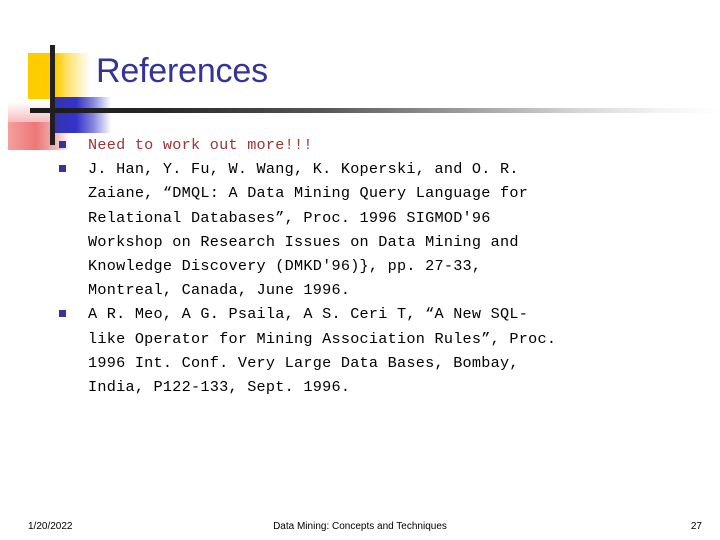 This screenshot has height=540, width=720. What do you see at coordinates (386, 145) in the screenshot?
I see `list-item: Need to work out more!!!` at bounding box center [386, 145].